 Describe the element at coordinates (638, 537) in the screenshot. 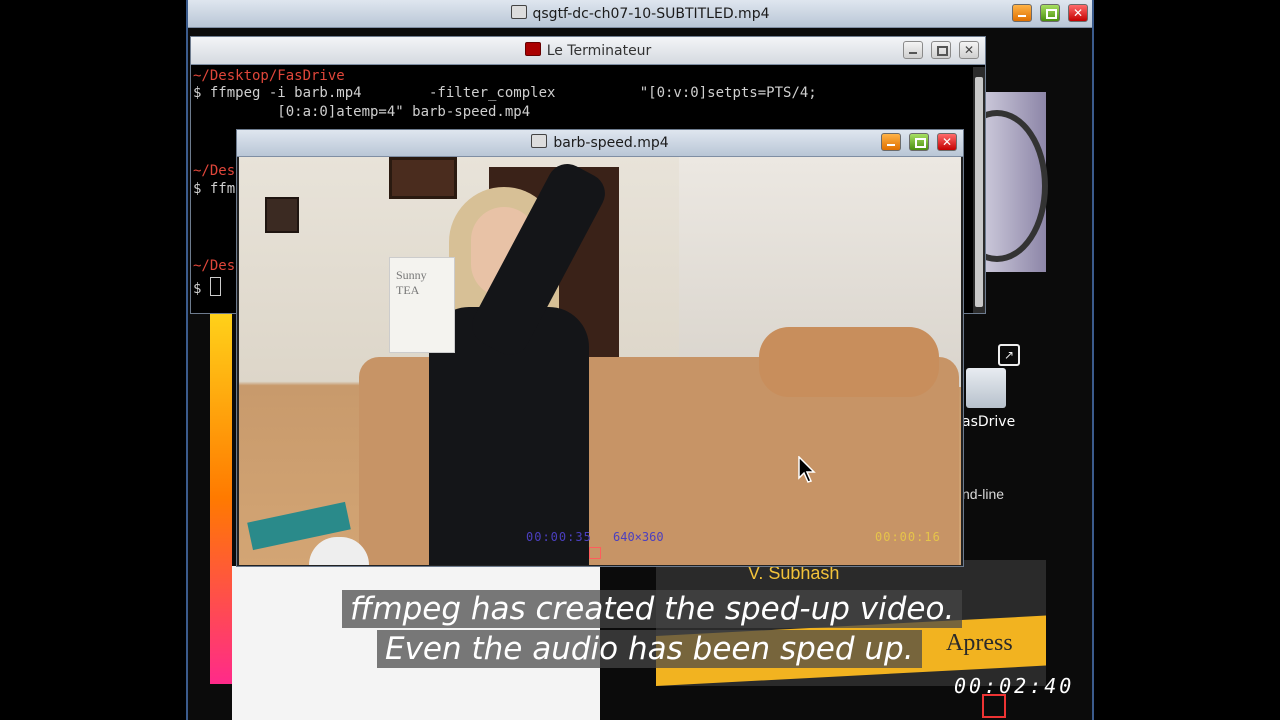

I see `osd-resolution: 640×360` at that location.